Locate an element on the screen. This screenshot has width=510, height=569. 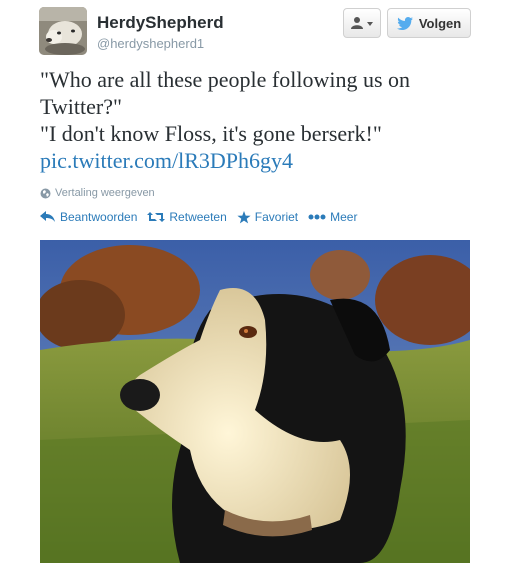
twitter-bird-icon is located at coordinates (404, 23).